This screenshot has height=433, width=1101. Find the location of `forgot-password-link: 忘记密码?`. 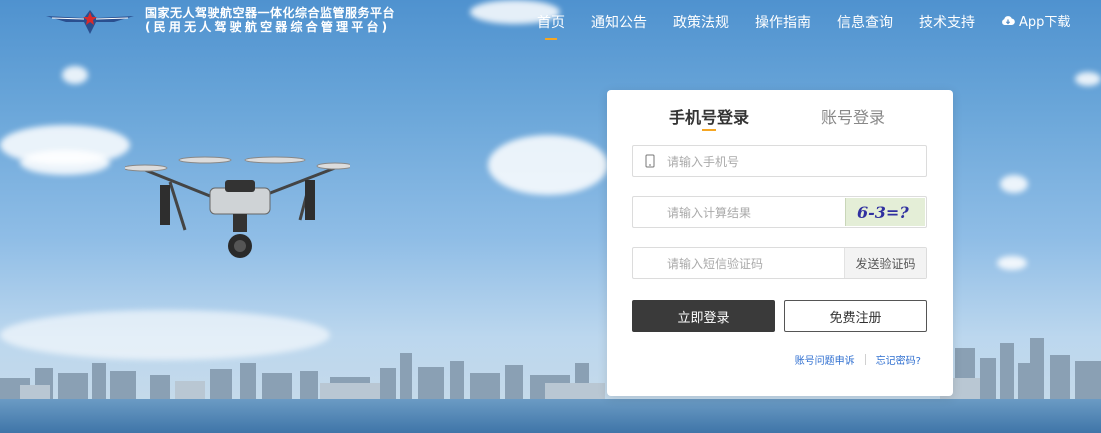

forgot-password-link: 忘记密码? is located at coordinates (898, 359).